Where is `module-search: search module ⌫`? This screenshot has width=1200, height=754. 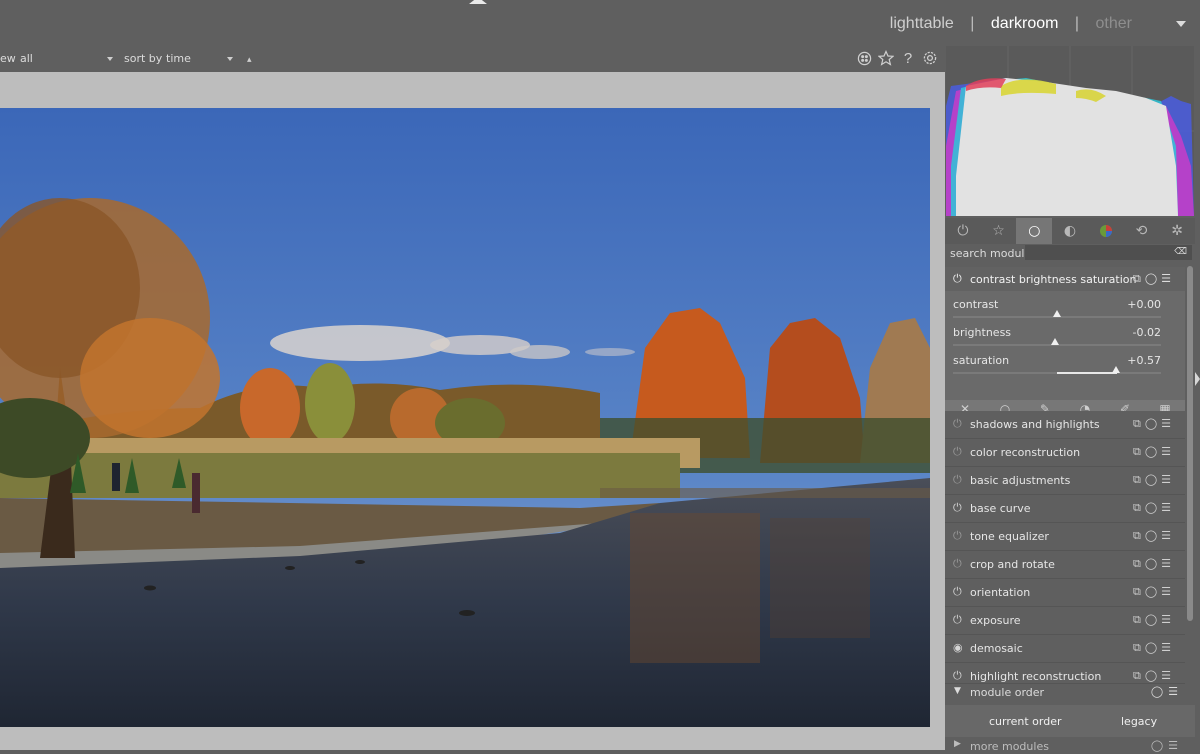
module-search: search module ⌫ is located at coordinates (1070, 254).